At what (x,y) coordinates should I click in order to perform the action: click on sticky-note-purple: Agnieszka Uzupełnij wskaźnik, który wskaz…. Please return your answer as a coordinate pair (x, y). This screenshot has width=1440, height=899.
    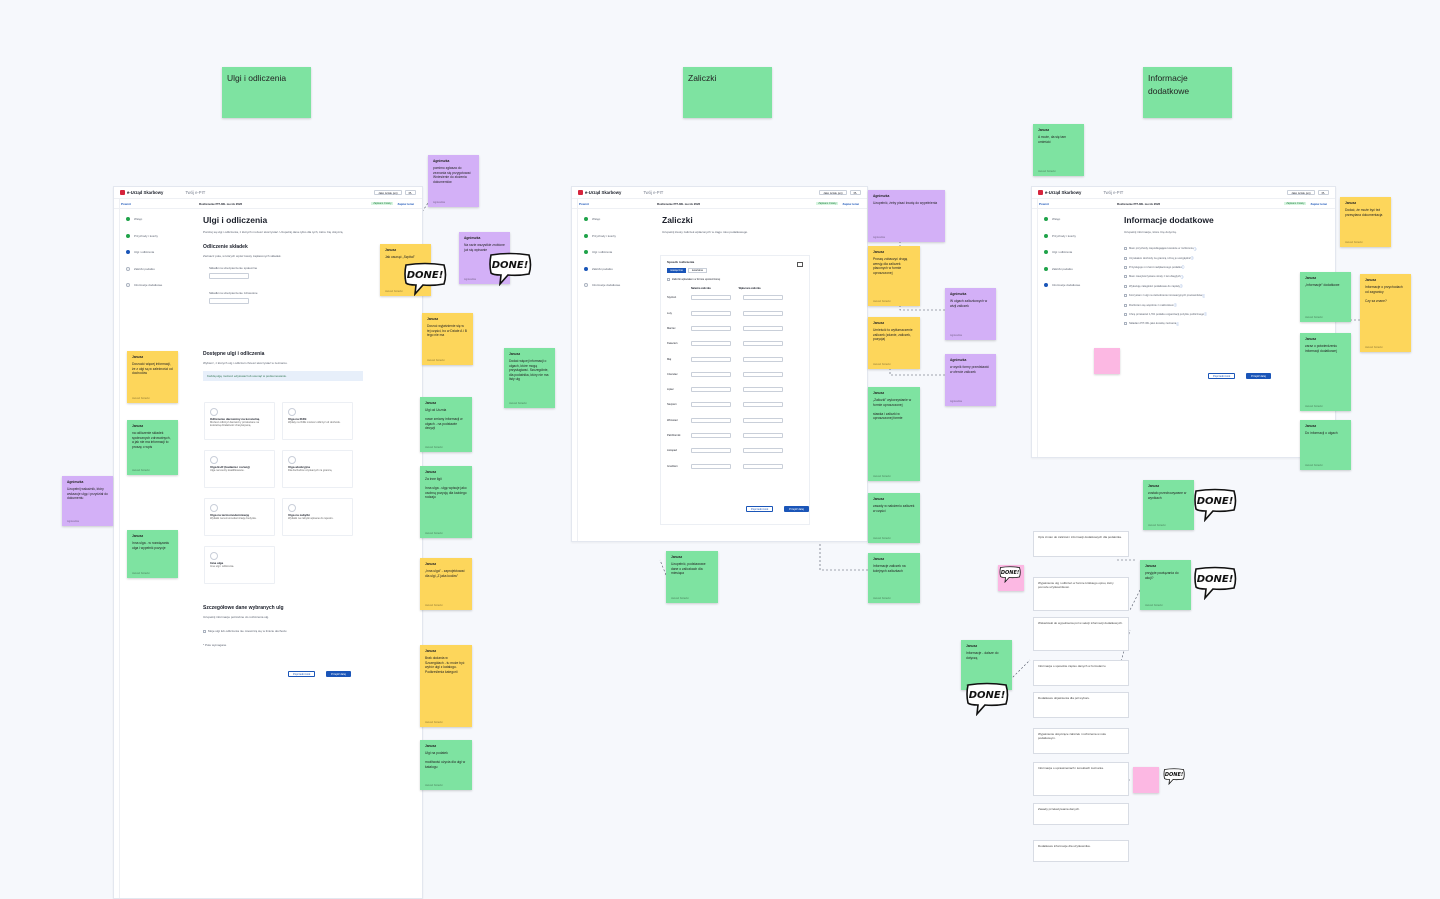
    Looking at the image, I should click on (87, 501).